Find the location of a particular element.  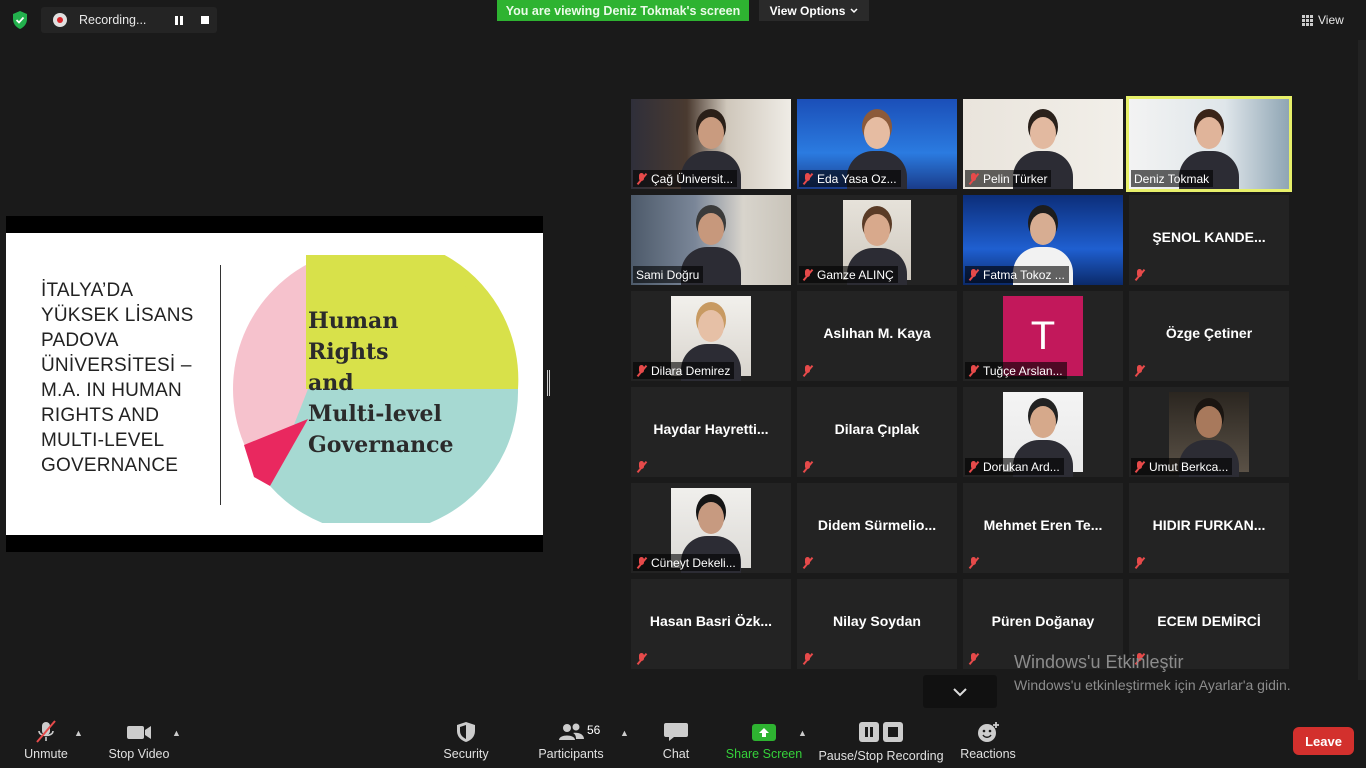

chat-bubble-icon is located at coordinates (676, 732).